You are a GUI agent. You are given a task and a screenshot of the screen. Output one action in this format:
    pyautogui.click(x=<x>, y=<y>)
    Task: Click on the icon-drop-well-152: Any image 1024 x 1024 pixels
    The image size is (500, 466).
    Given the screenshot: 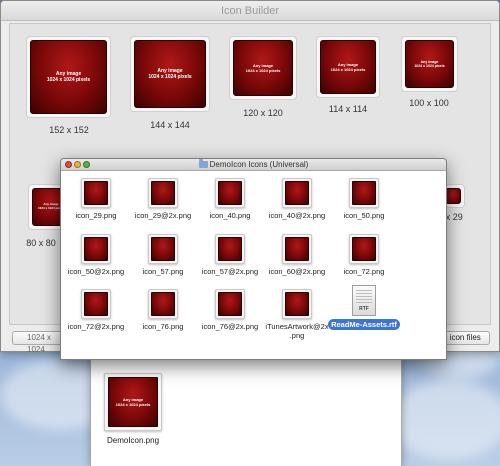 What is the action you would take?
    pyautogui.click(x=68, y=77)
    